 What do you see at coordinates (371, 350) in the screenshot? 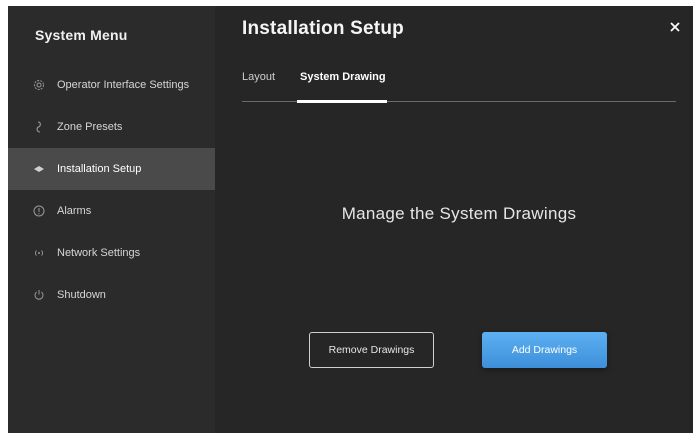
I see `remove-drawings-button: Remove Drawings` at bounding box center [371, 350].